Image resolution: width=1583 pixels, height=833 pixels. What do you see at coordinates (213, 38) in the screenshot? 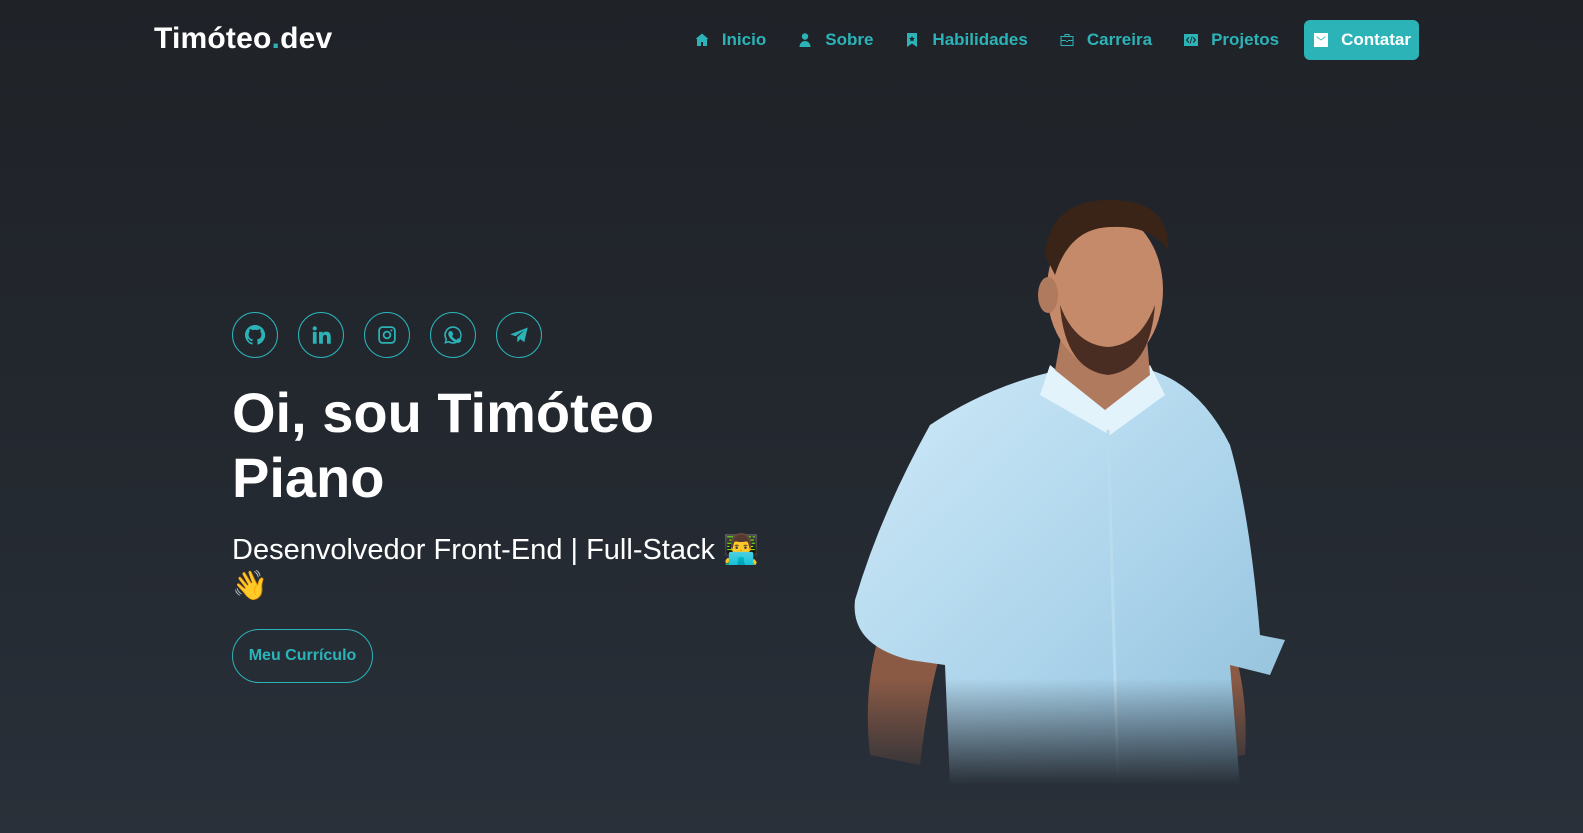
I see `logo-name: Timóteo` at bounding box center [213, 38].